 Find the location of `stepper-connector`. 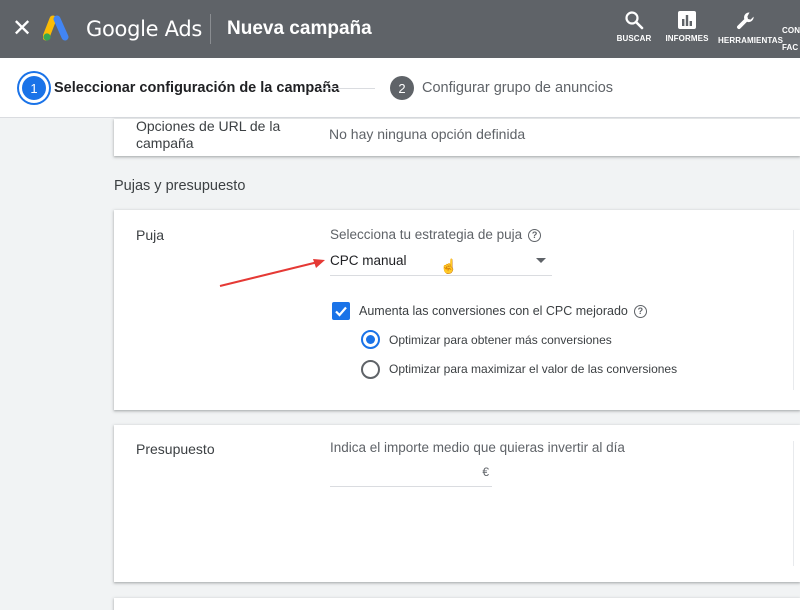

stepper-connector is located at coordinates (347, 88).